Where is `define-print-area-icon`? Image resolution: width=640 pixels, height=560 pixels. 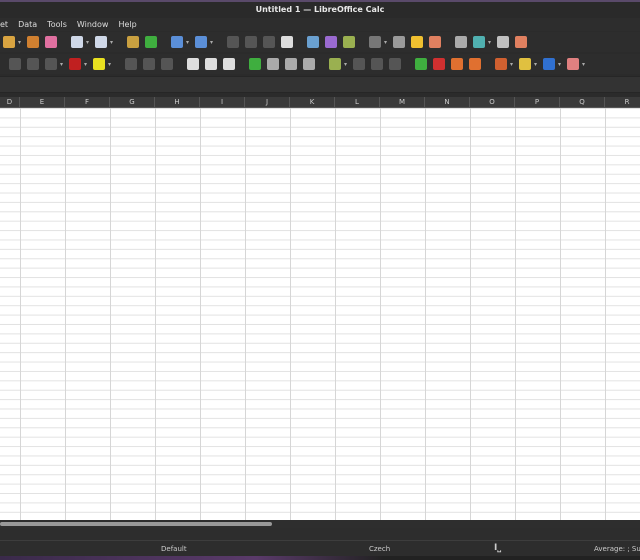
define-print-area-icon is located at coordinates (461, 42).